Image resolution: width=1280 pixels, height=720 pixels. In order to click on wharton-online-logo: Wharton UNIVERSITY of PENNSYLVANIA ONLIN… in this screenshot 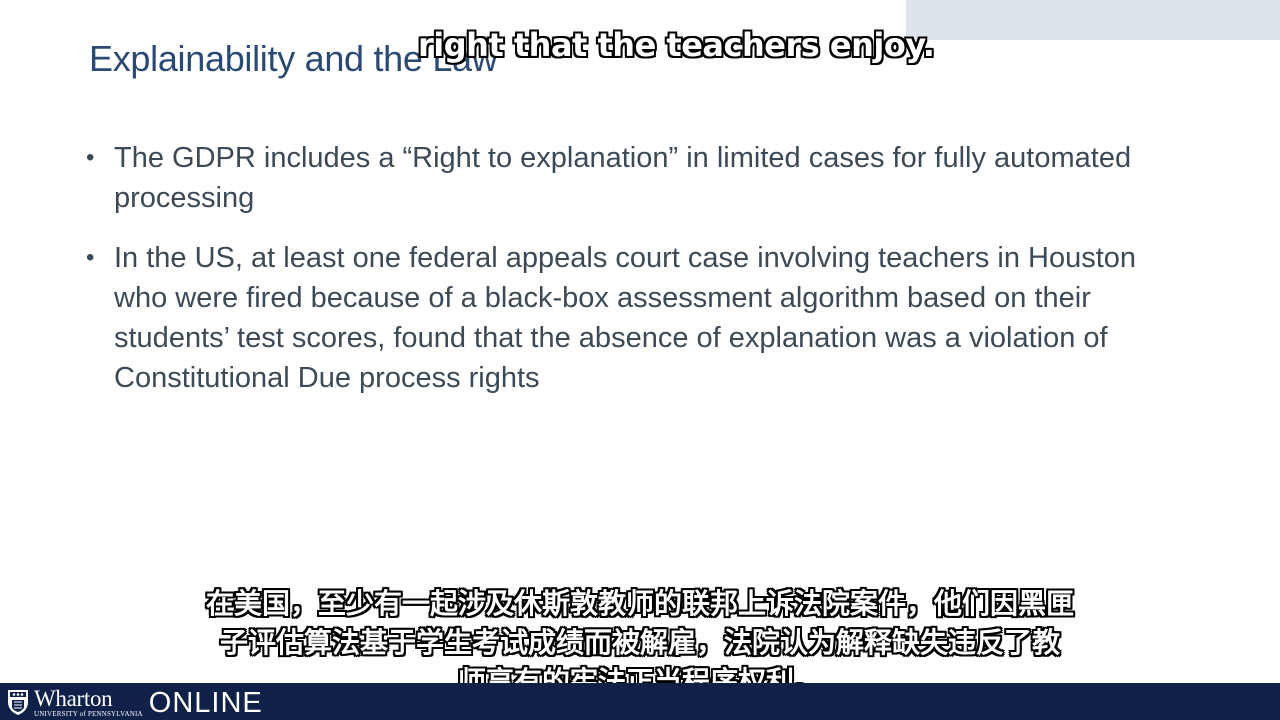, I will do `click(134, 702)`.